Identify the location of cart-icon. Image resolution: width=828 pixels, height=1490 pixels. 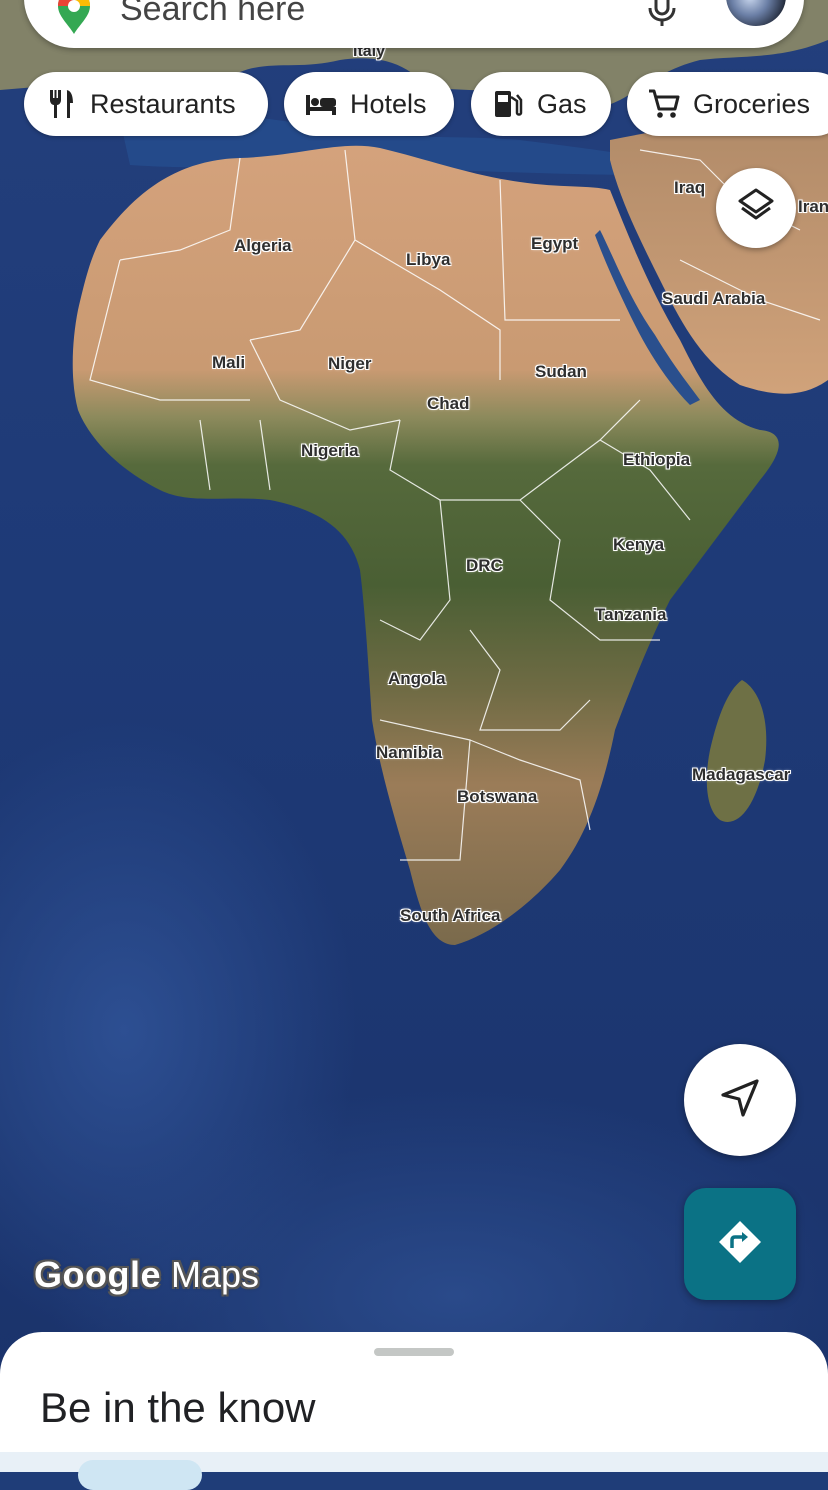
(664, 104).